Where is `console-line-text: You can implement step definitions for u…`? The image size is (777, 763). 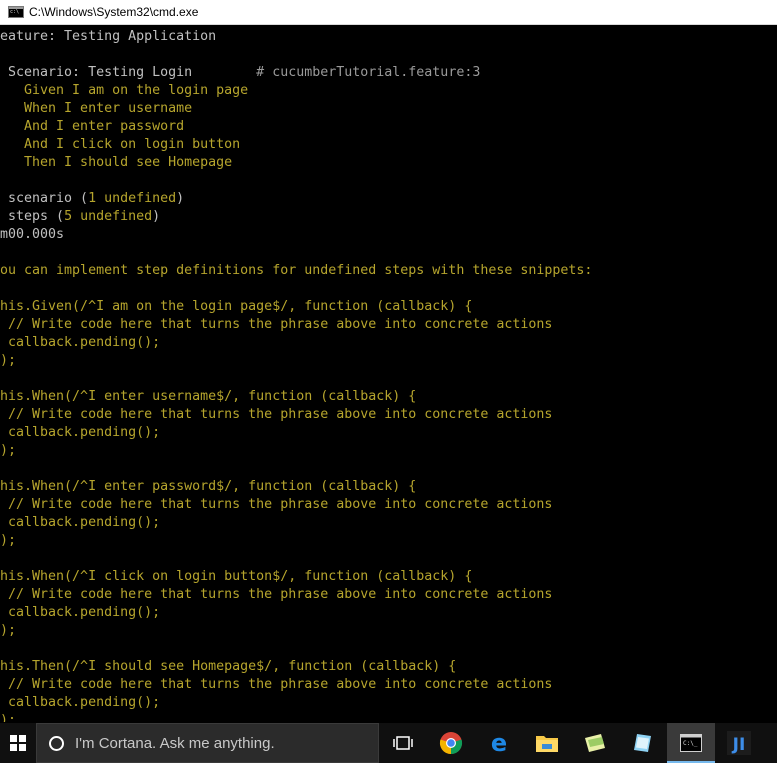 console-line-text: You can implement step definitions for u… is located at coordinates (296, 270).